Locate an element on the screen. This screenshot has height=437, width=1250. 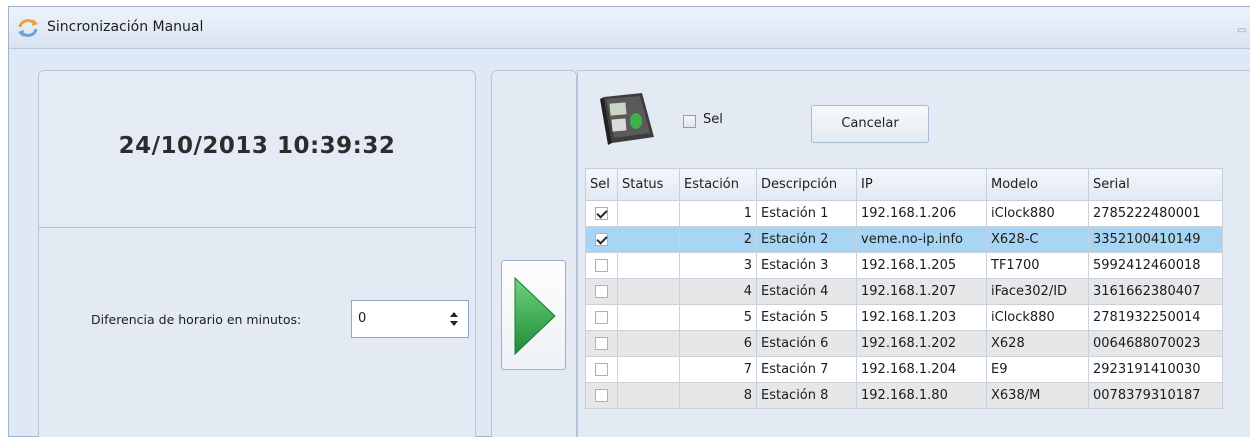
column-header-status: Status is located at coordinates (648, 184).